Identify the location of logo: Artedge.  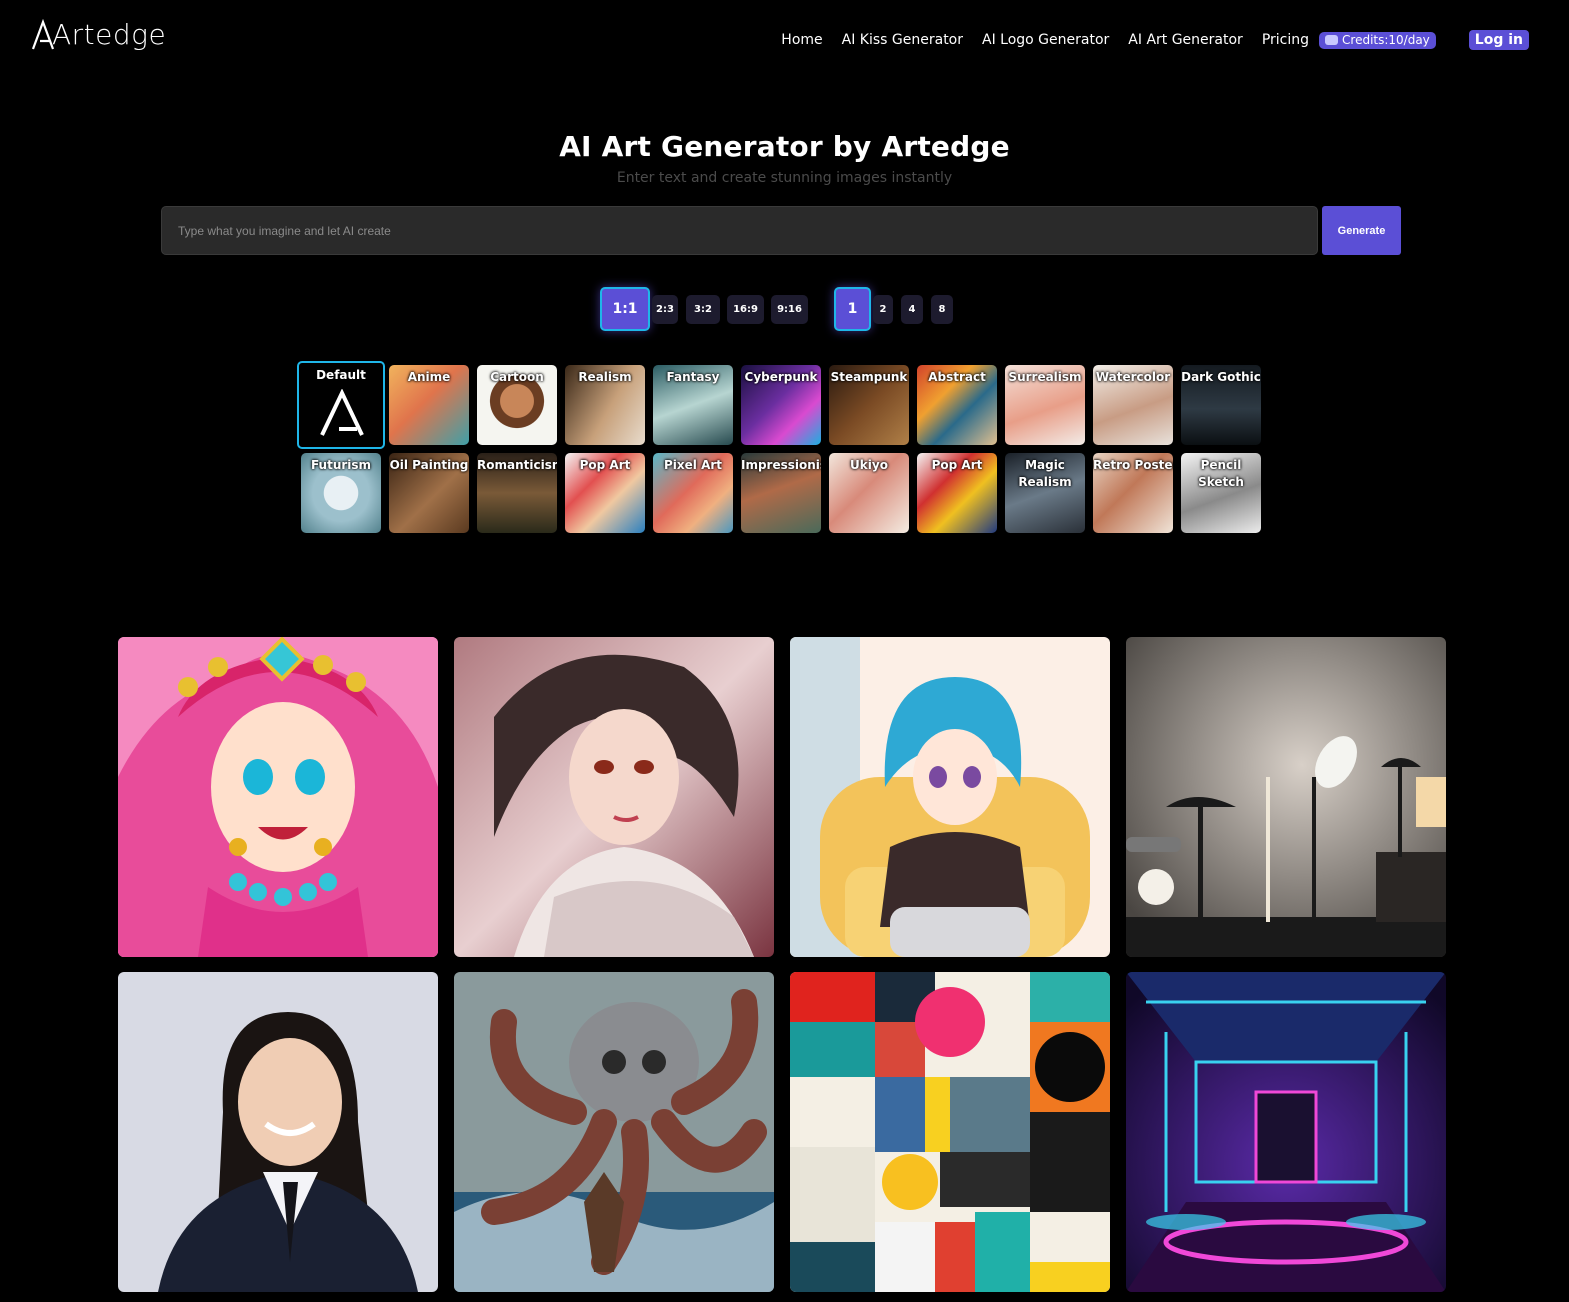
(98, 34).